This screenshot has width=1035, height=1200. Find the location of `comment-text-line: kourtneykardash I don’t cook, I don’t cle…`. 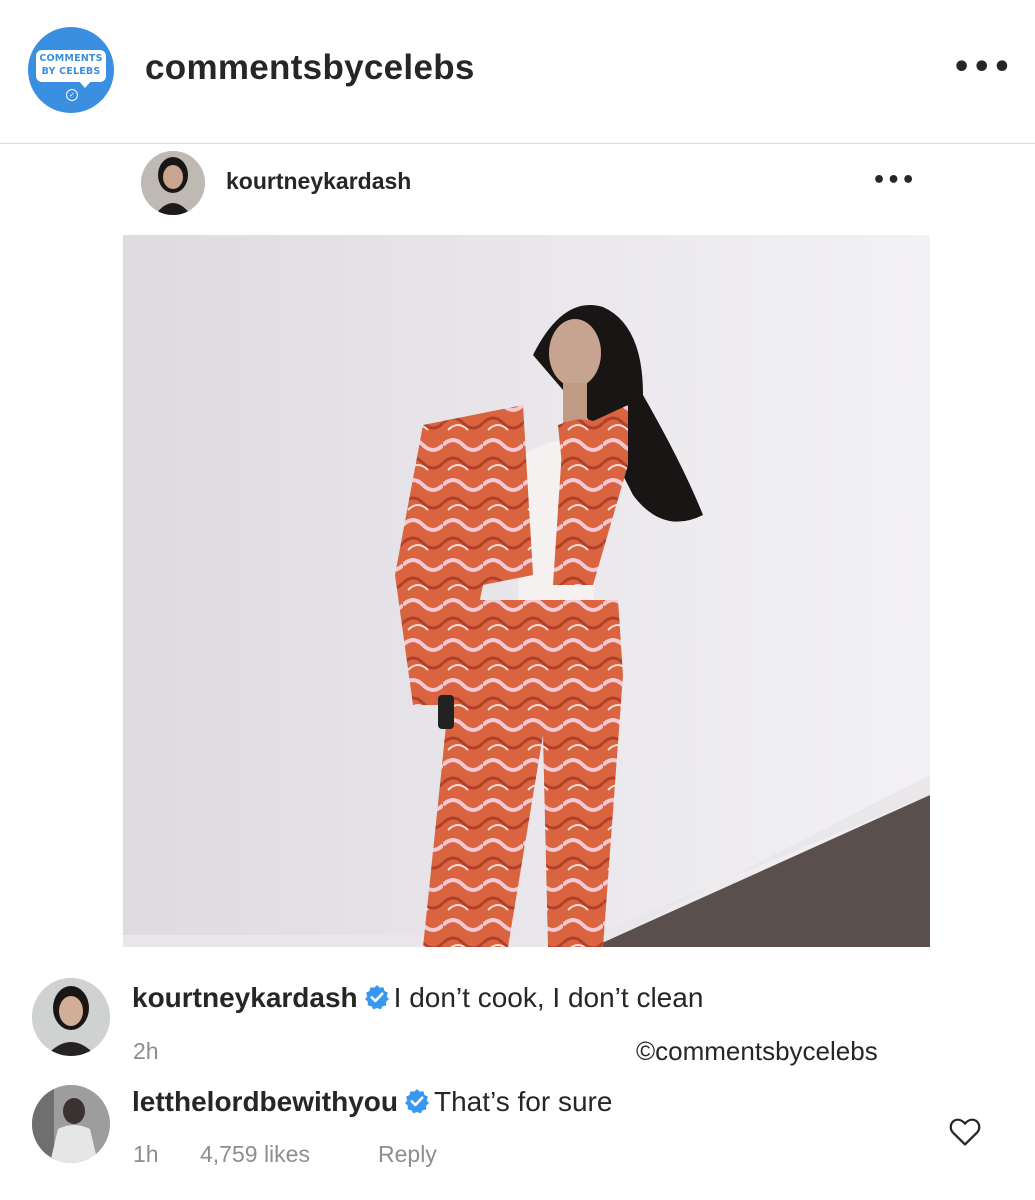

comment-text-line: kourtneykardash I don’t cook, I don’t cle… is located at coordinates (417, 998).